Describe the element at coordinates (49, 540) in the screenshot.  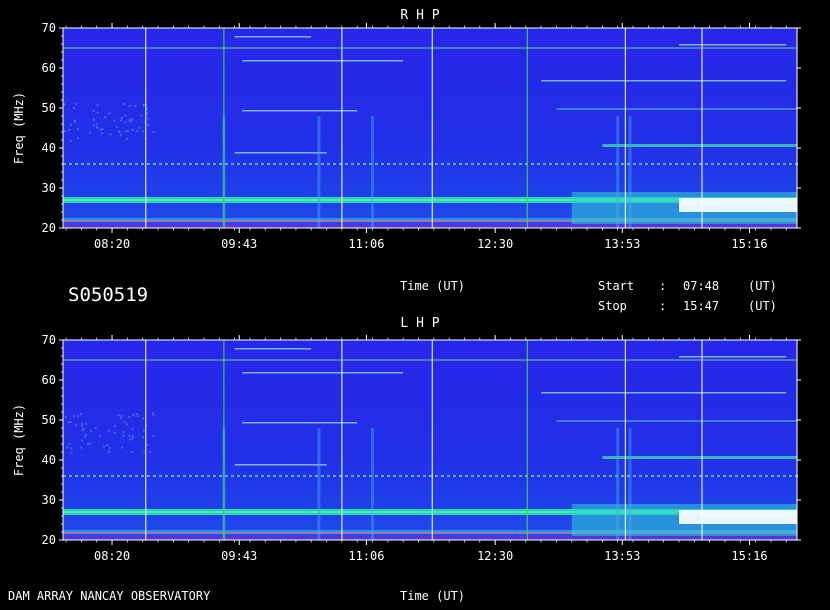
I see `y-tick-label: 20` at that location.